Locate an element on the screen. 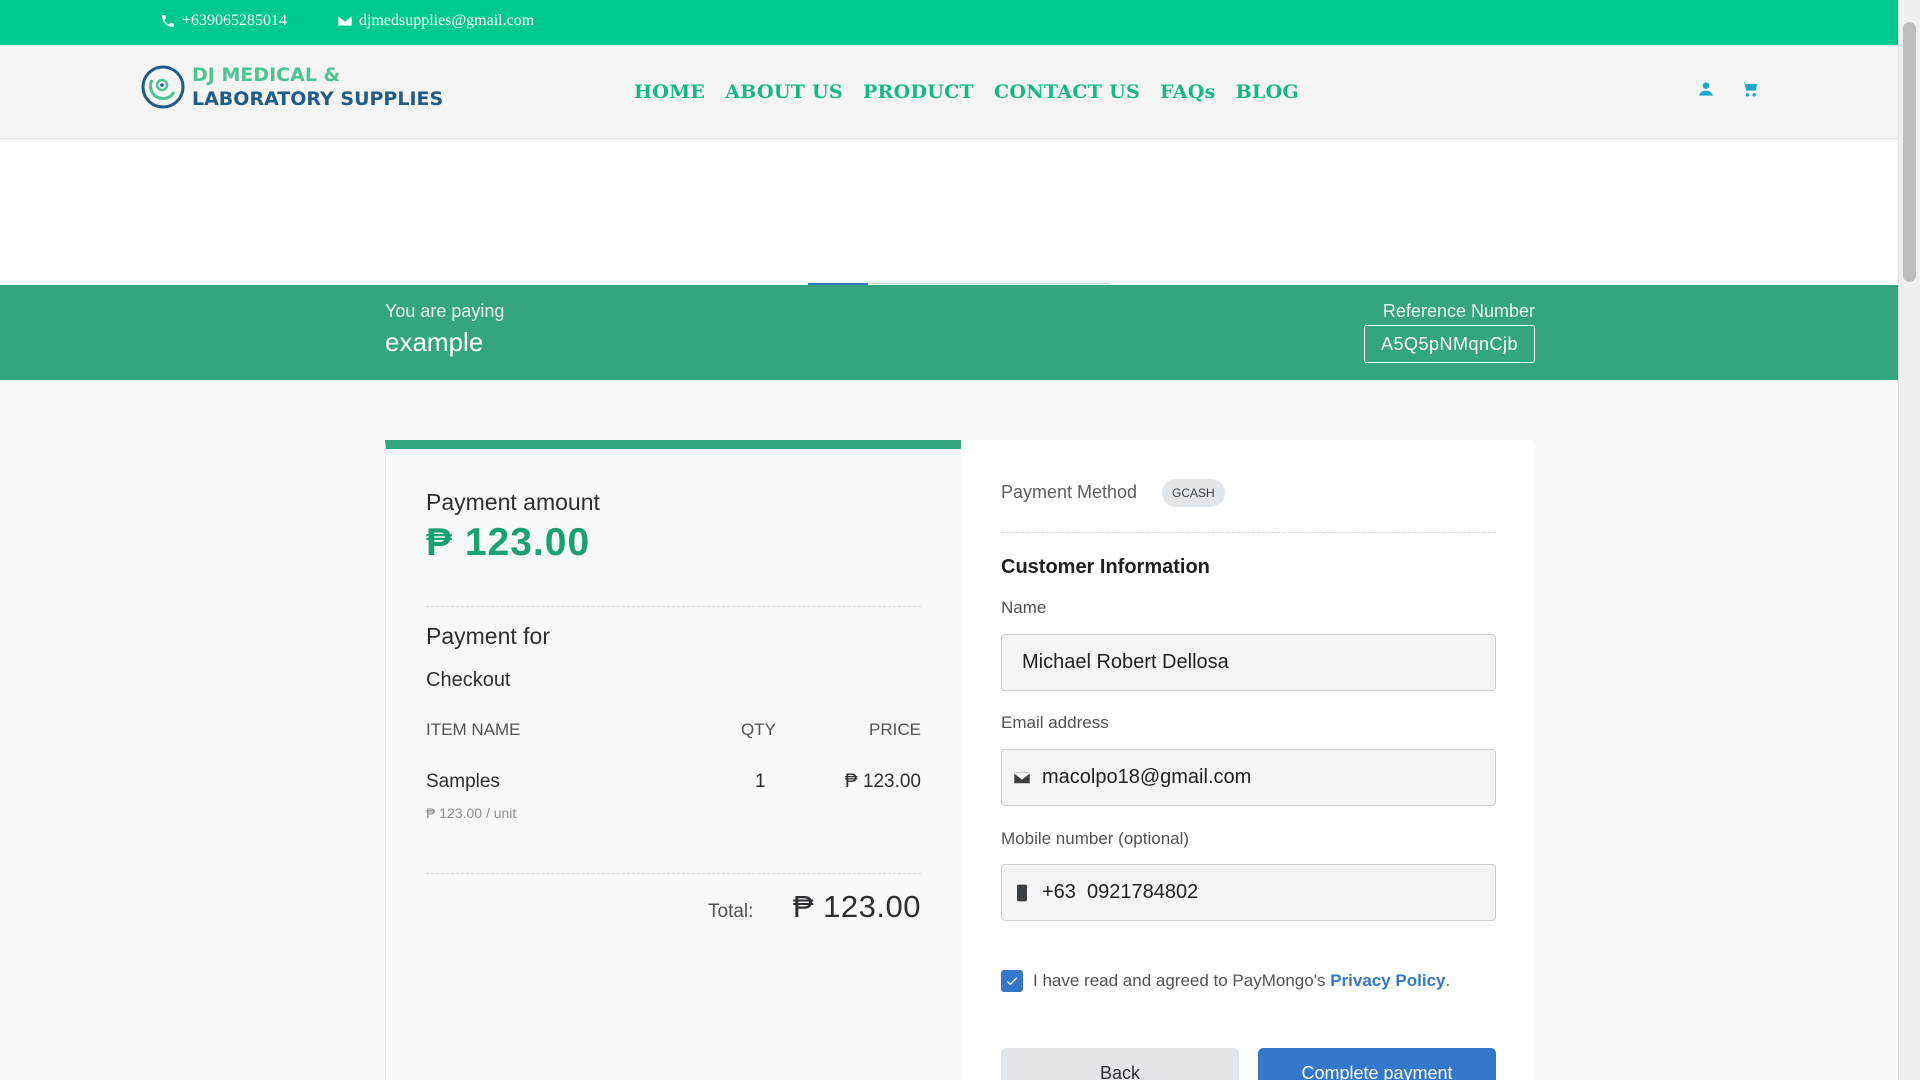 This screenshot has width=1920, height=1080. divider-fragment is located at coordinates (989, 283).